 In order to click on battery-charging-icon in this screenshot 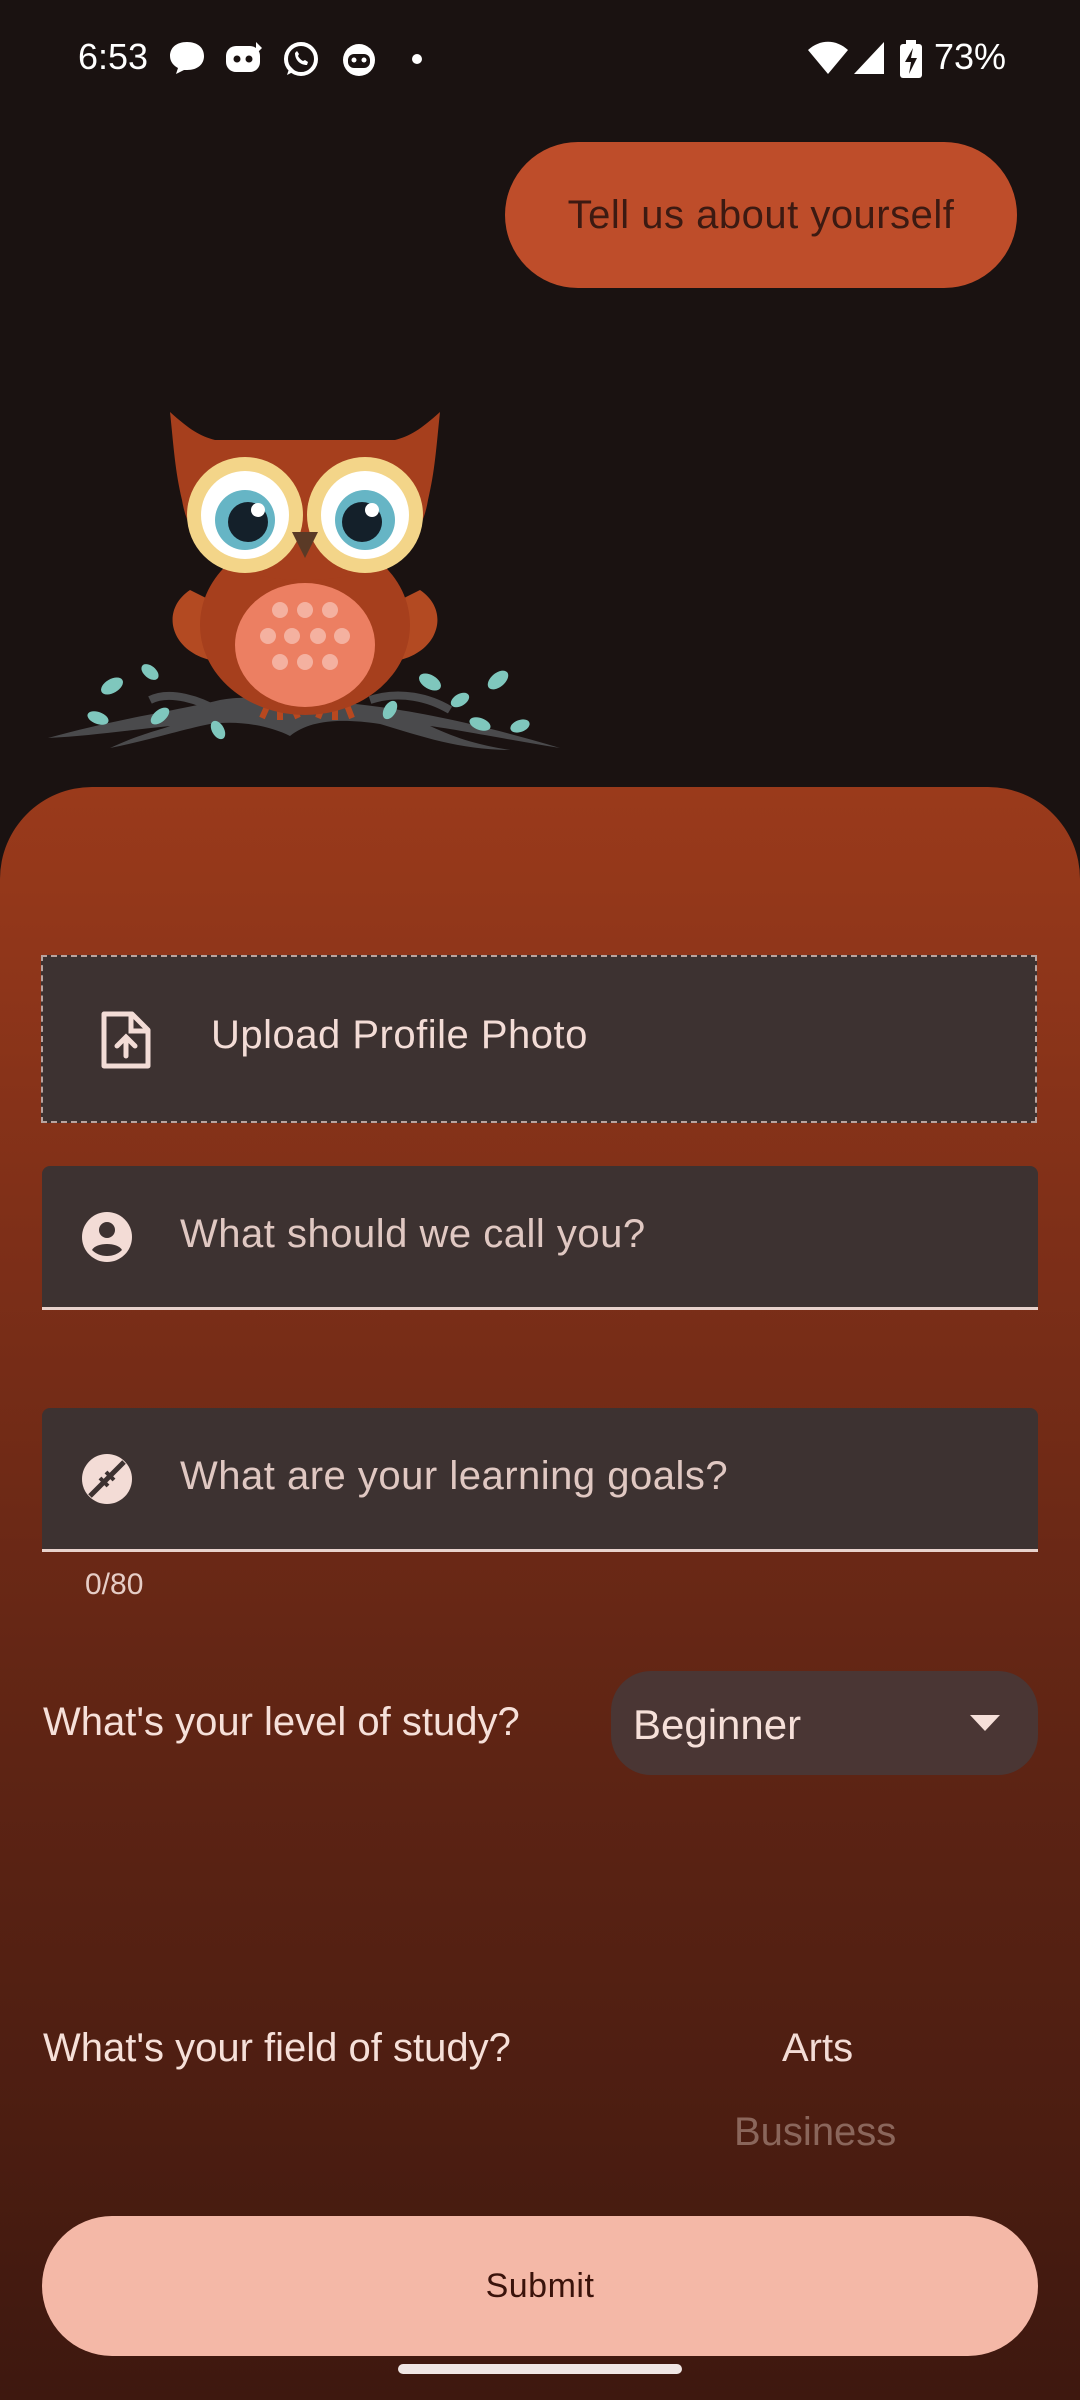, I will do `click(911, 59)`.